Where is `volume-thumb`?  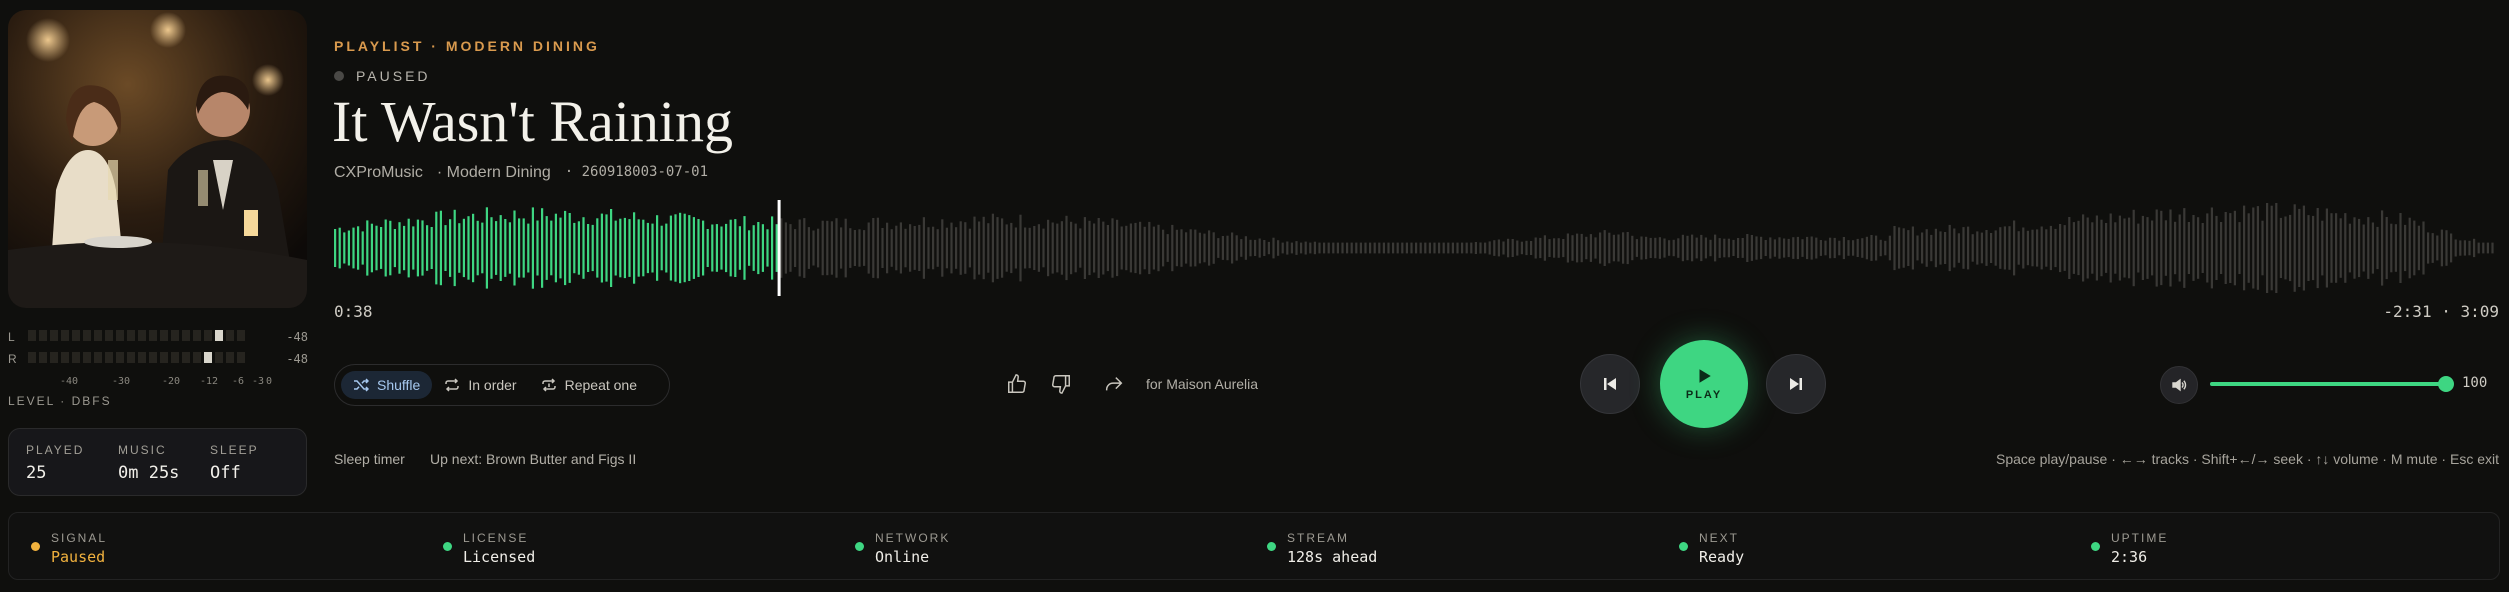
volume-thumb is located at coordinates (2446, 384).